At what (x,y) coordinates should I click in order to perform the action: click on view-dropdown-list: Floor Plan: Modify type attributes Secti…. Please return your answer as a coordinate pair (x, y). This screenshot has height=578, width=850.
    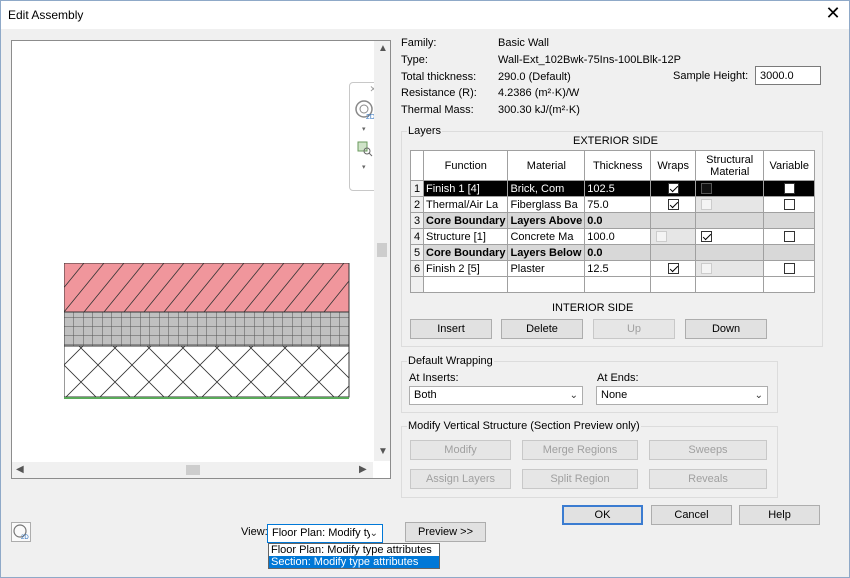
    Looking at the image, I should click on (354, 556).